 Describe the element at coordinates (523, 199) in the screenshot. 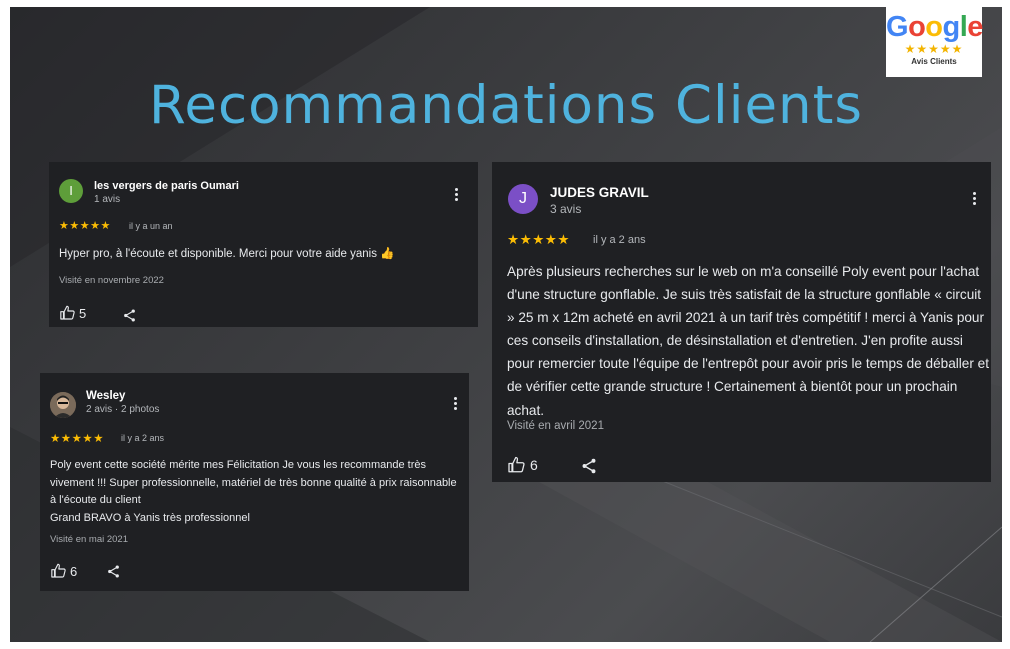

I see `avatar: J` at that location.